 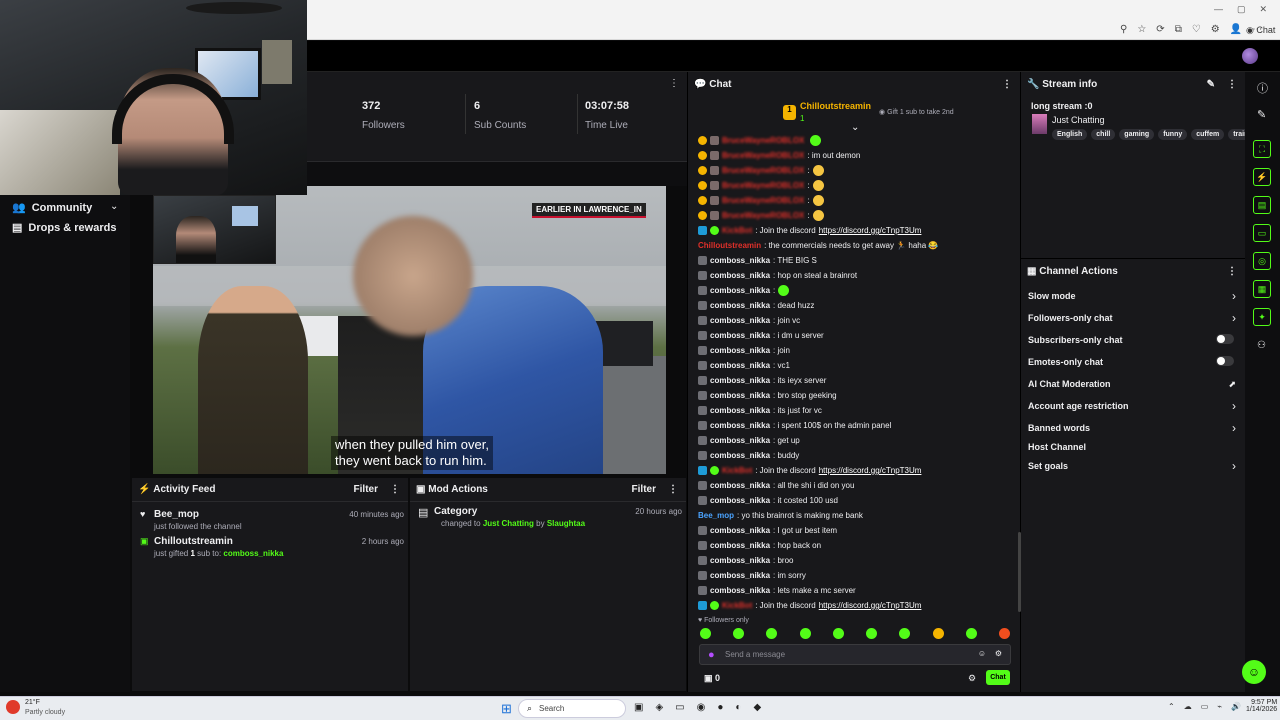 What do you see at coordinates (52, 208) in the screenshot?
I see `sidebar-item-community: 👥 Community` at bounding box center [52, 208].